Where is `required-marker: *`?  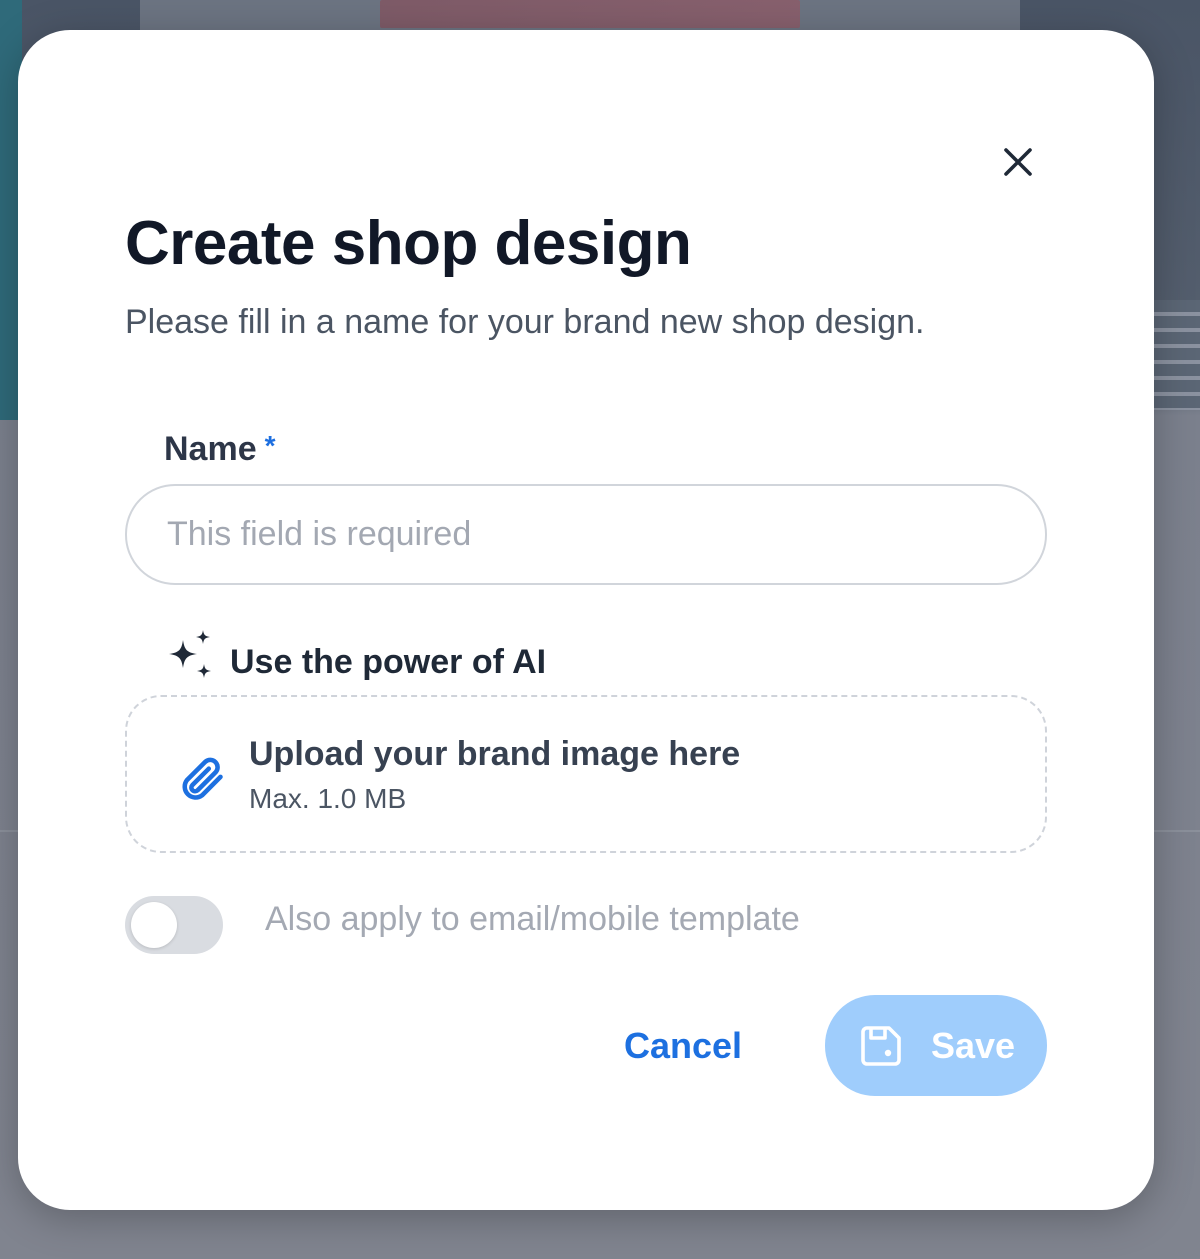 required-marker: * is located at coordinates (270, 445).